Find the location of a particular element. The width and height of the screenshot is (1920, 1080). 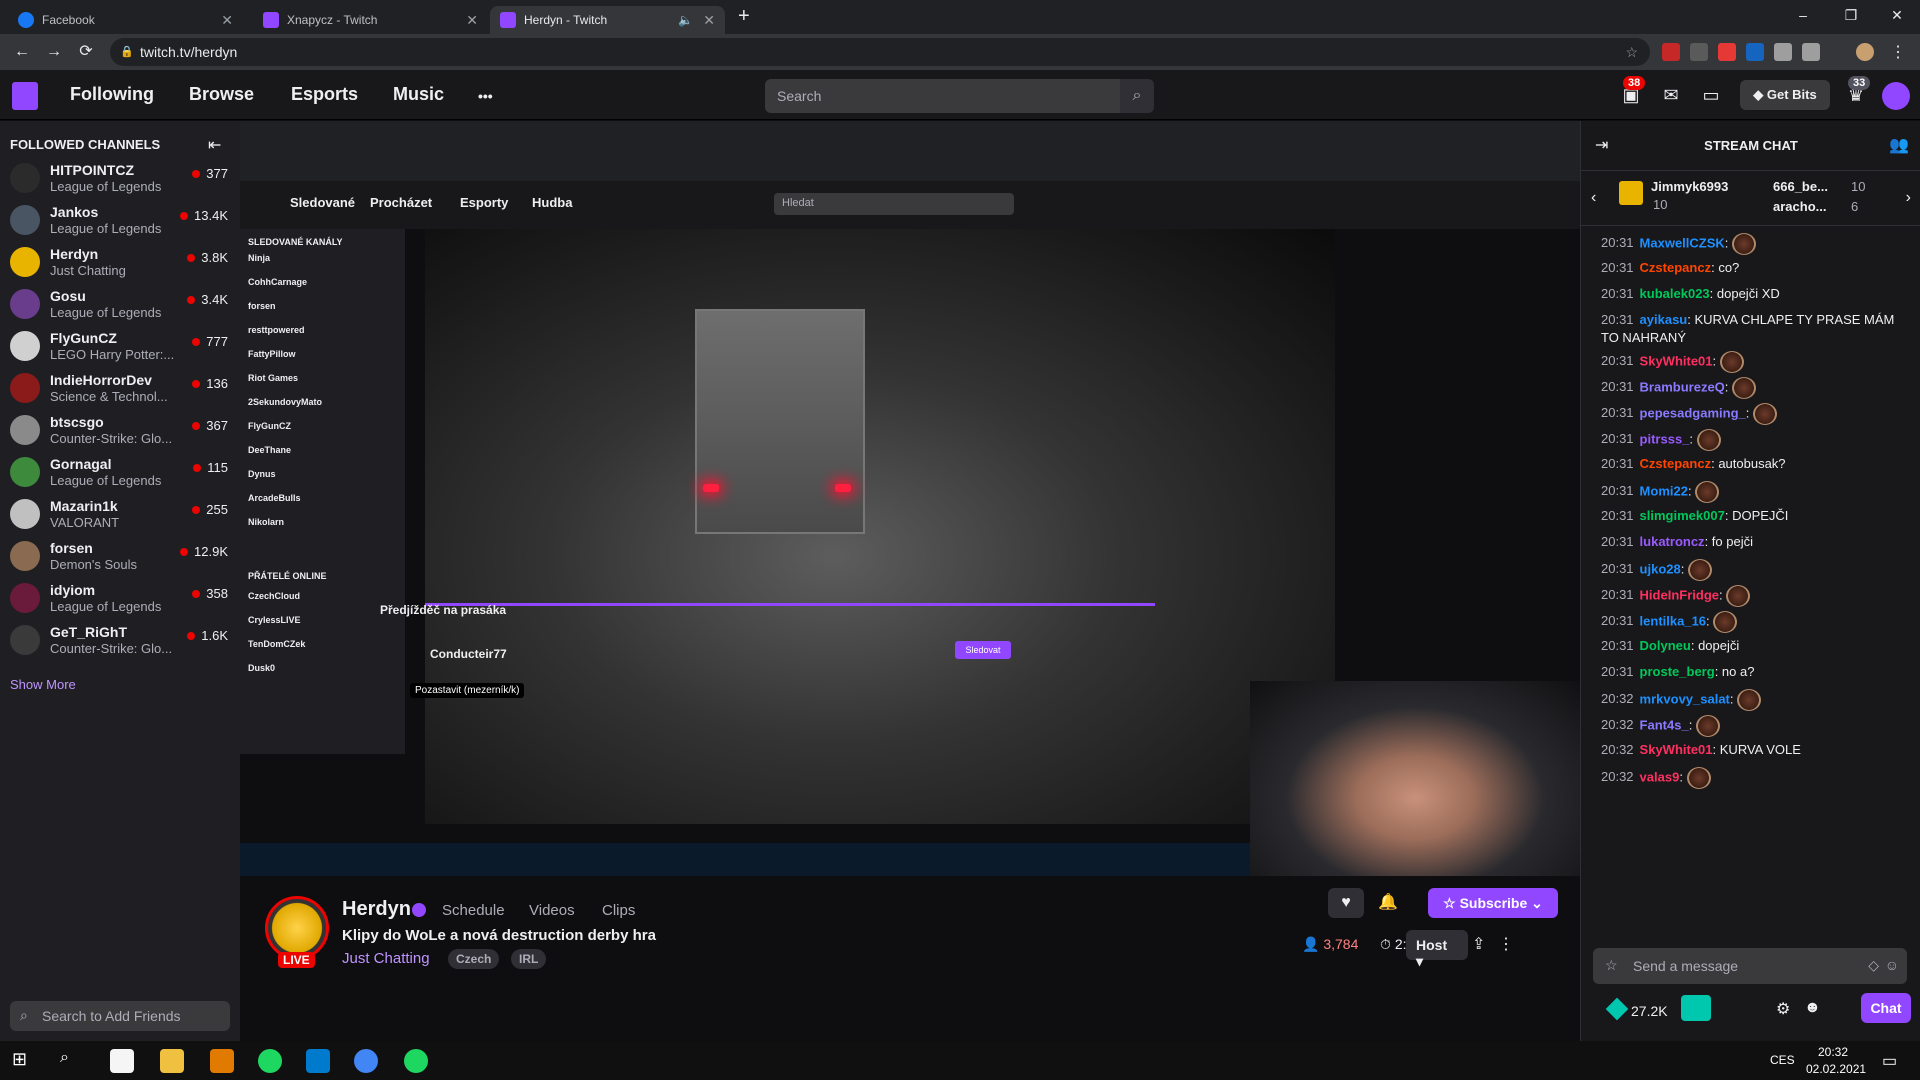

channel-points-button is located at coordinates (1696, 1008).